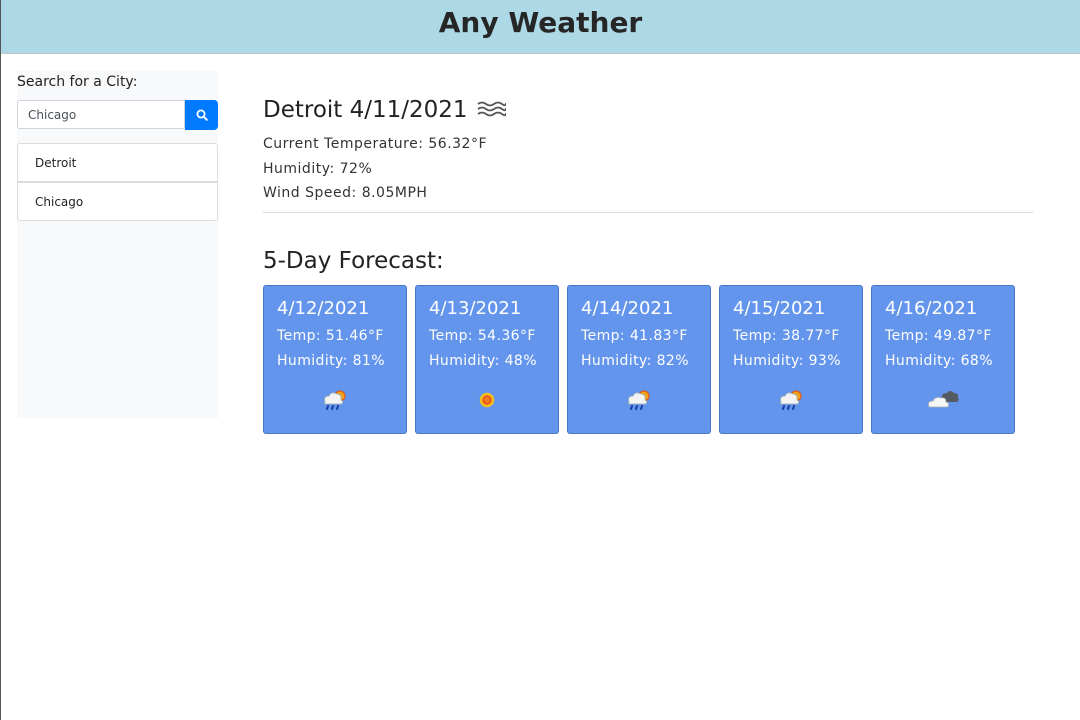 The height and width of the screenshot is (720, 1080). I want to click on app-header: Any Weather, so click(540, 27).